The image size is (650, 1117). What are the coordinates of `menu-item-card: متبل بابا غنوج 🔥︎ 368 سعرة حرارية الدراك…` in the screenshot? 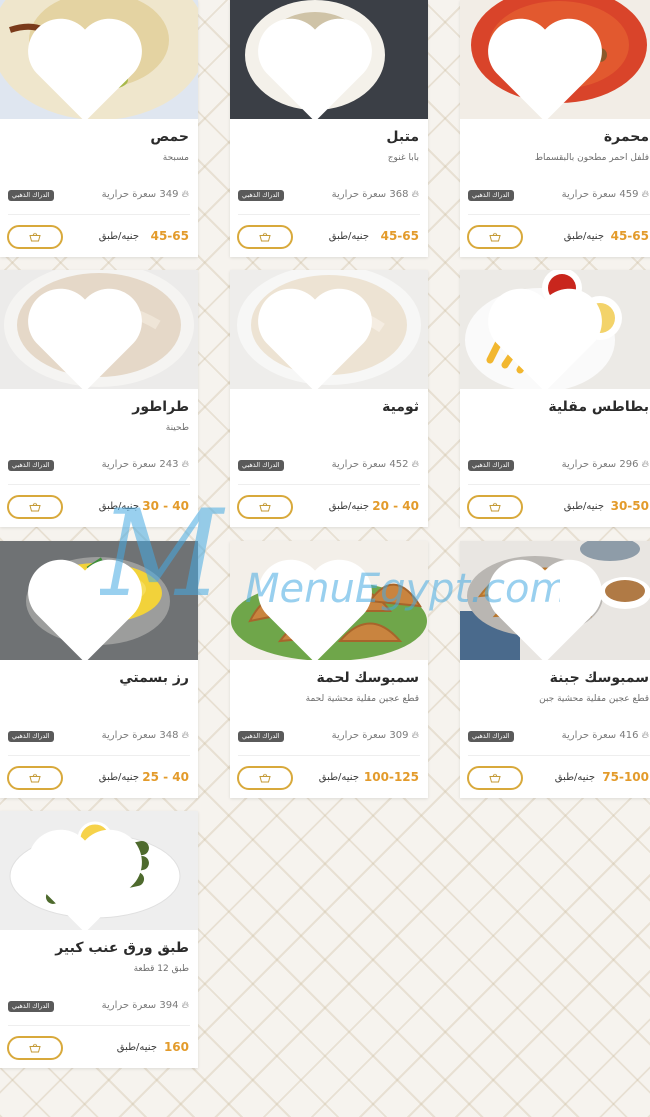 It's located at (329, 128).